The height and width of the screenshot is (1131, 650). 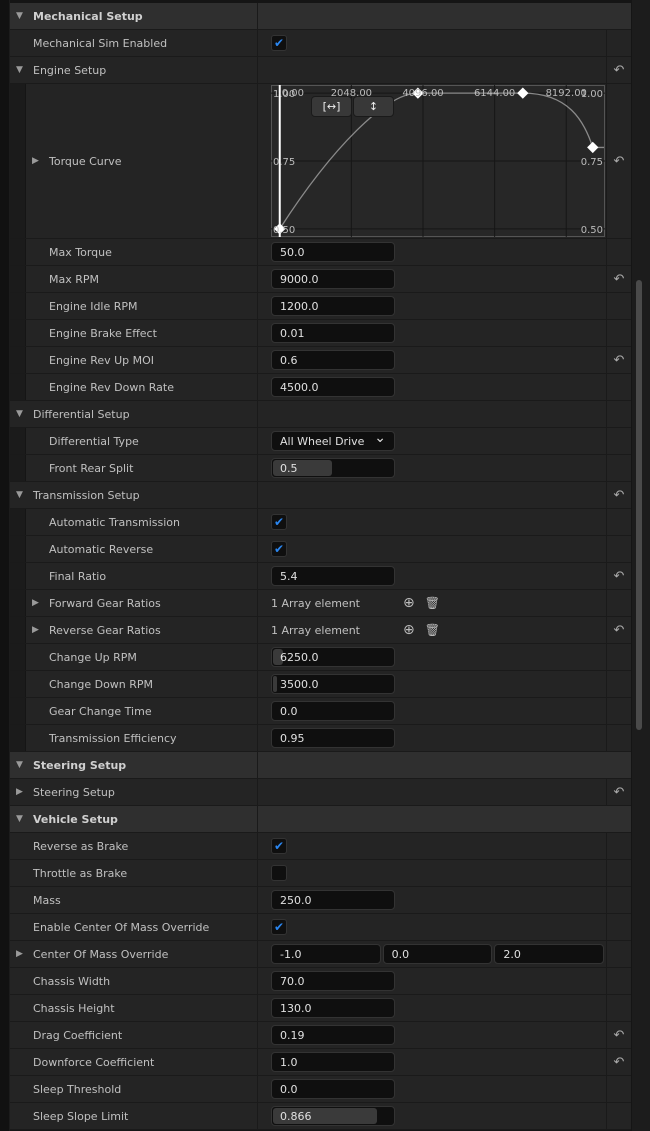 What do you see at coordinates (333, 360) in the screenshot?
I see `numeric-input: 0.6` at bounding box center [333, 360].